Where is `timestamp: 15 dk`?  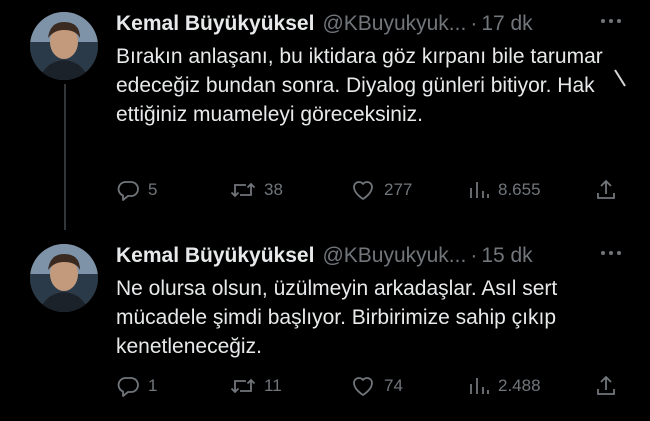 timestamp: 15 dk is located at coordinates (506, 256).